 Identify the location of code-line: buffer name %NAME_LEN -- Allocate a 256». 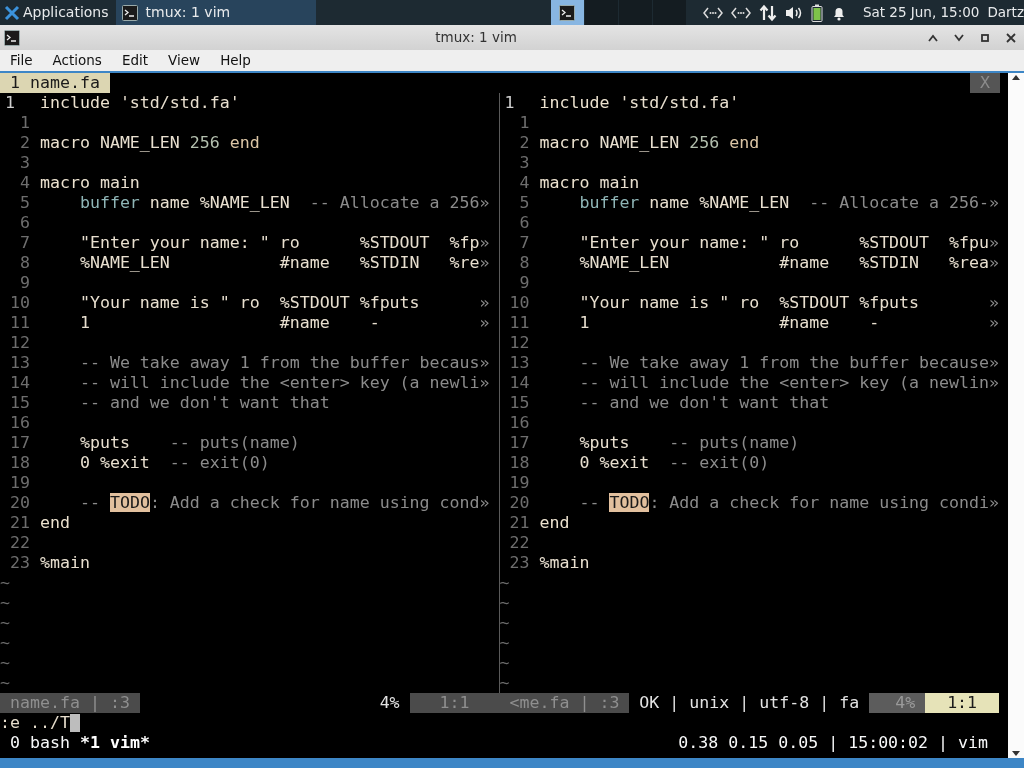
(284, 203).